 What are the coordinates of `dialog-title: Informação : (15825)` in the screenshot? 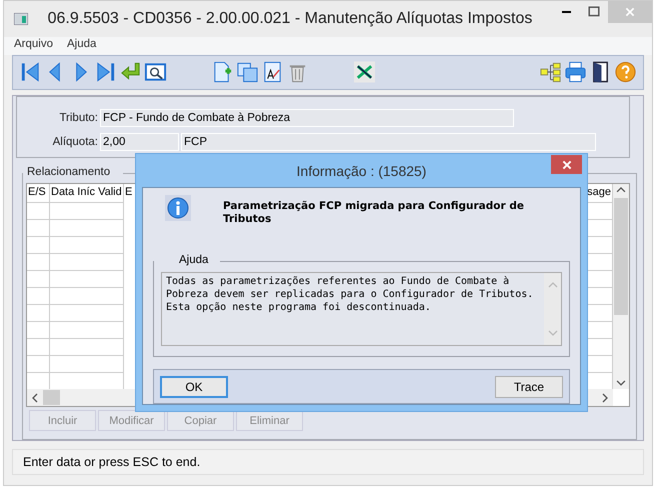 It's located at (361, 170).